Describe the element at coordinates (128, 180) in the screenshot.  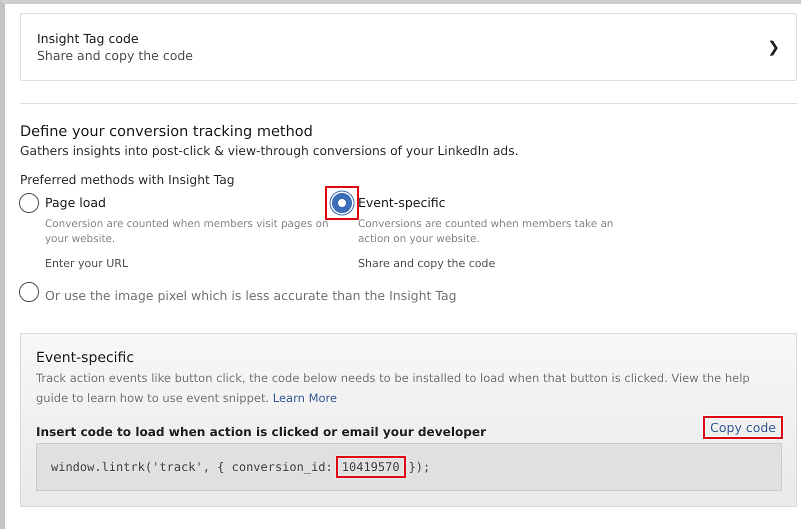
I see `methods-label: Preferred methods with Insight Tag` at that location.